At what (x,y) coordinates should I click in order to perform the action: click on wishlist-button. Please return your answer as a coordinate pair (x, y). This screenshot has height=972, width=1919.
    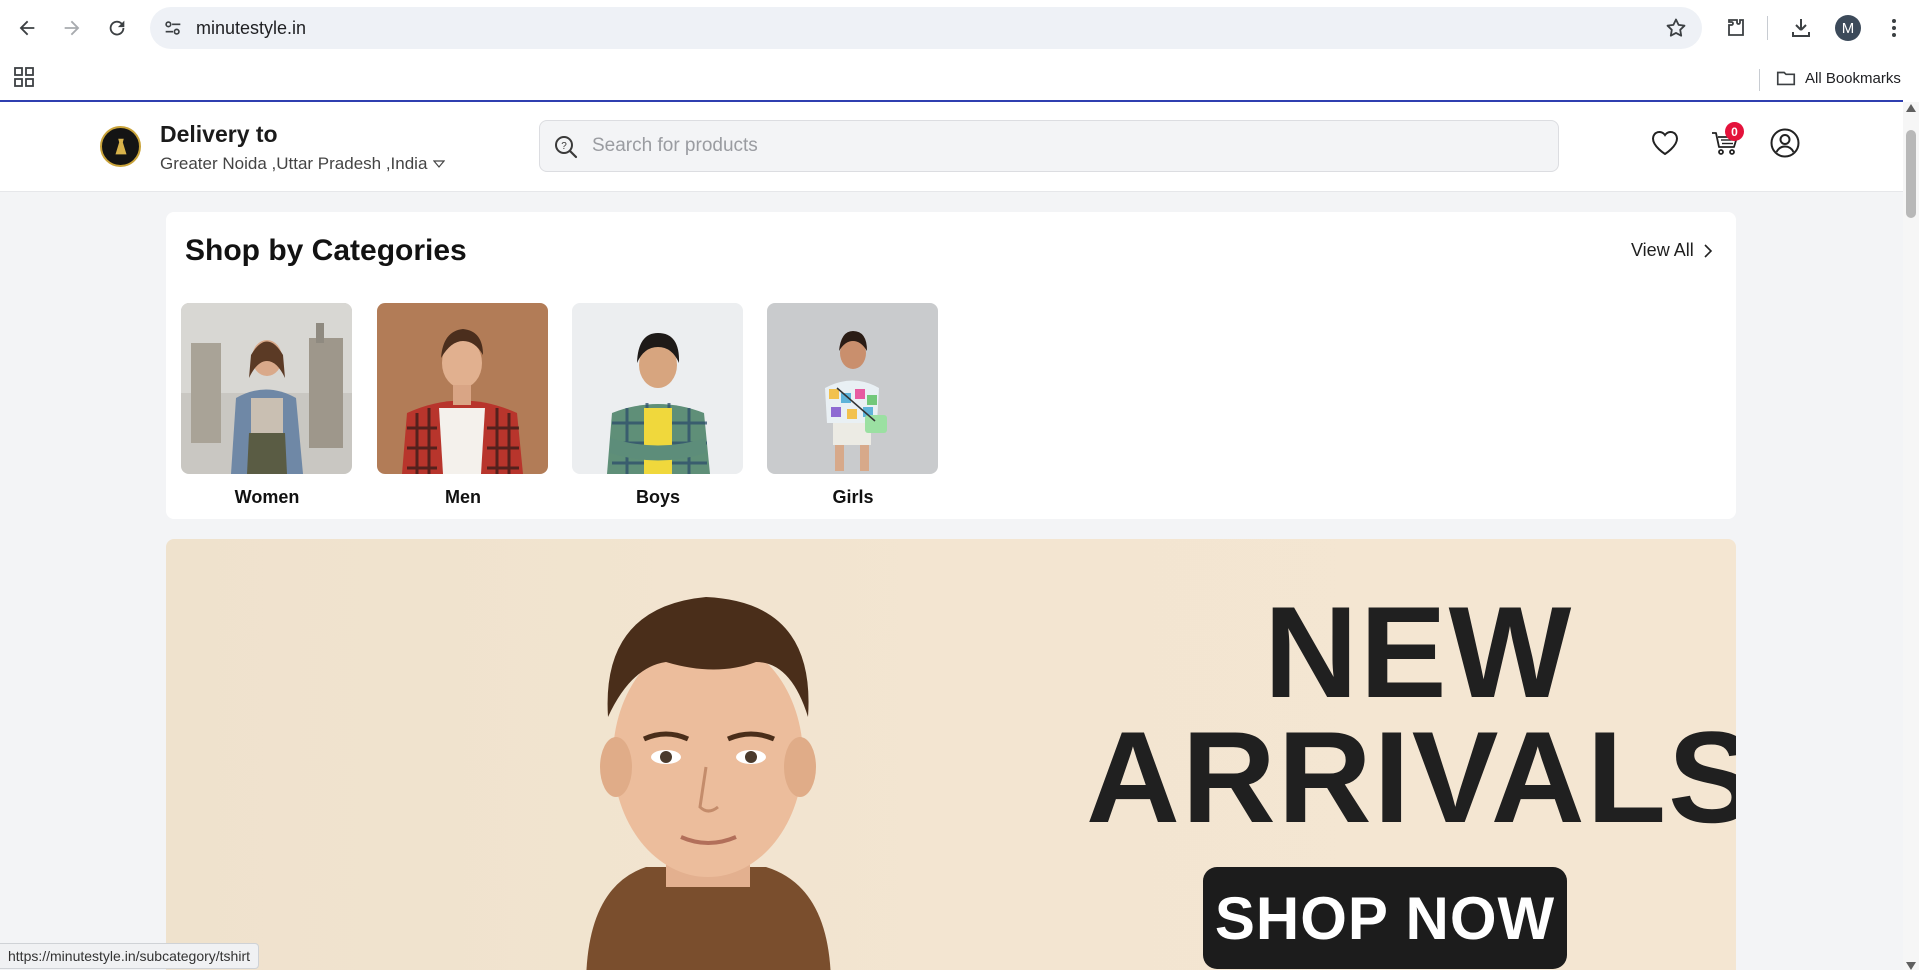
    Looking at the image, I should click on (1665, 143).